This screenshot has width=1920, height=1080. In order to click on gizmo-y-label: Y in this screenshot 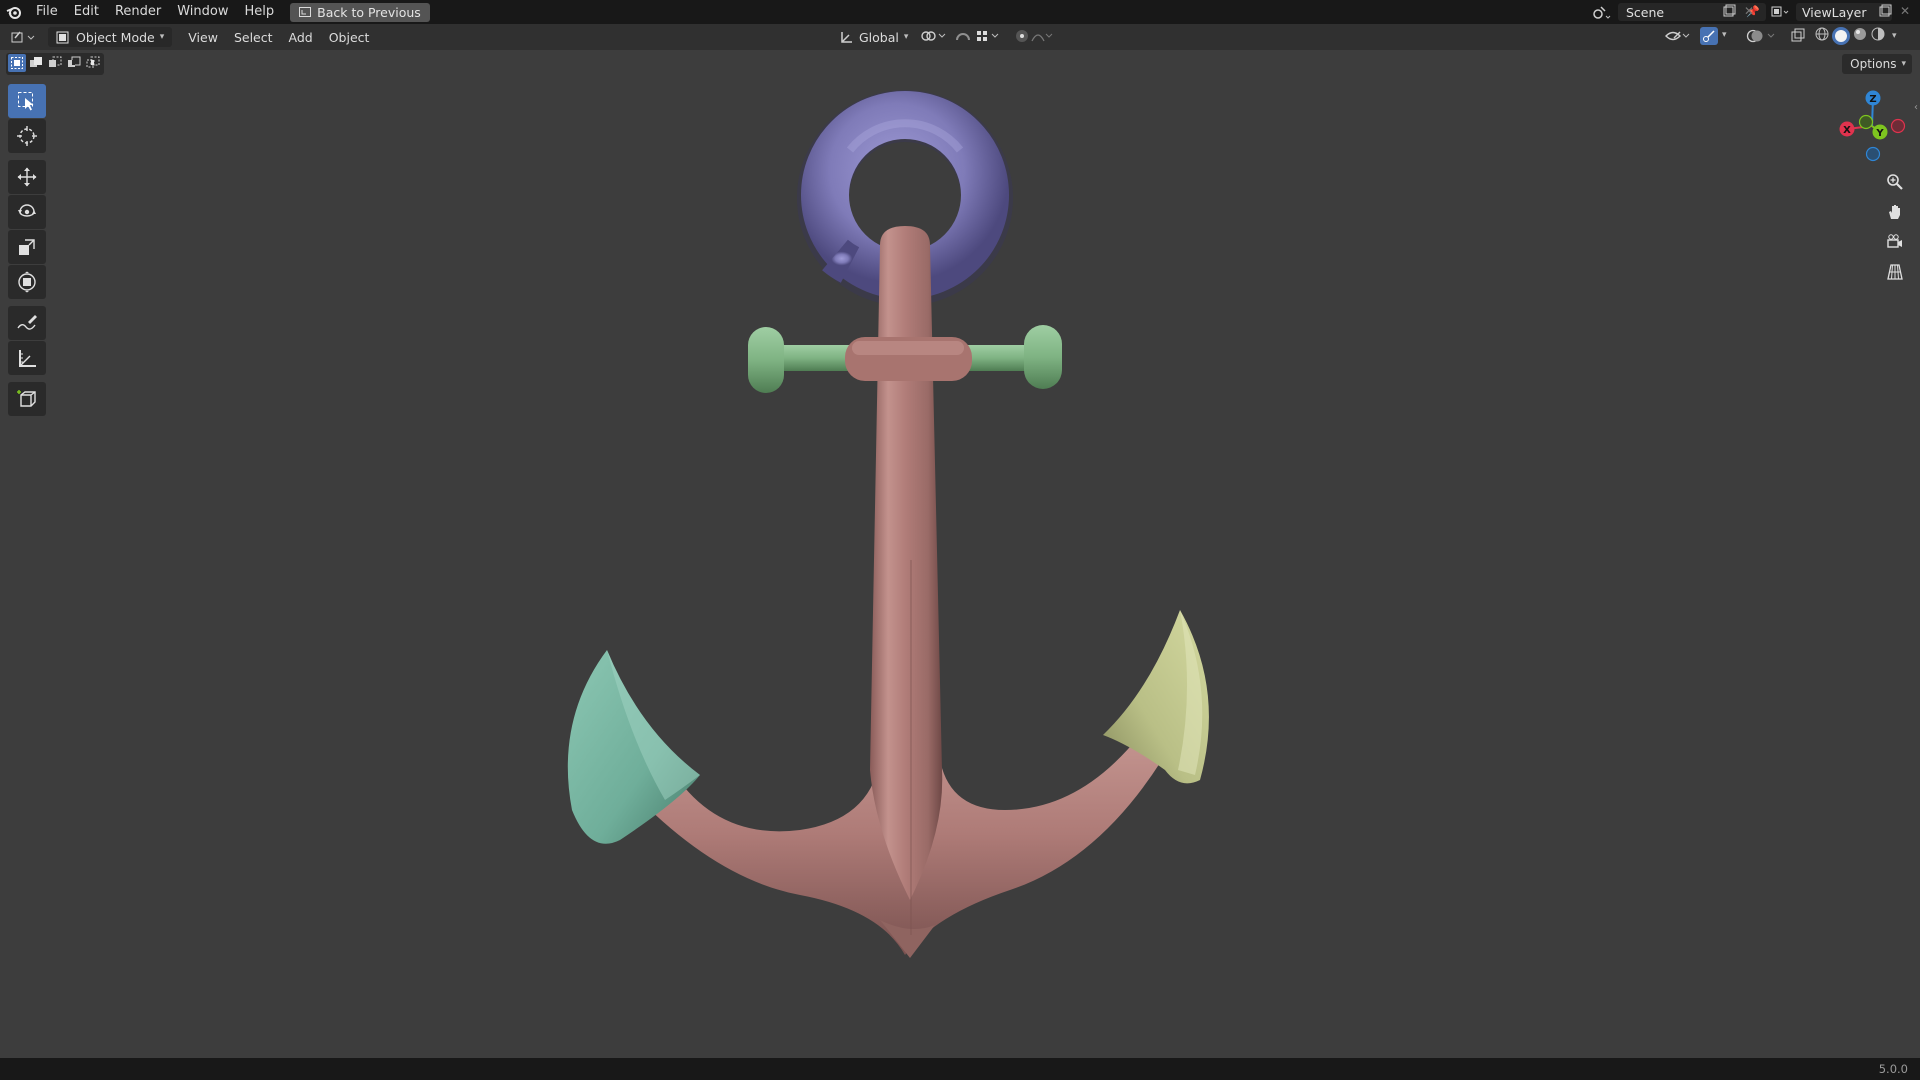, I will do `click(1879, 133)`.